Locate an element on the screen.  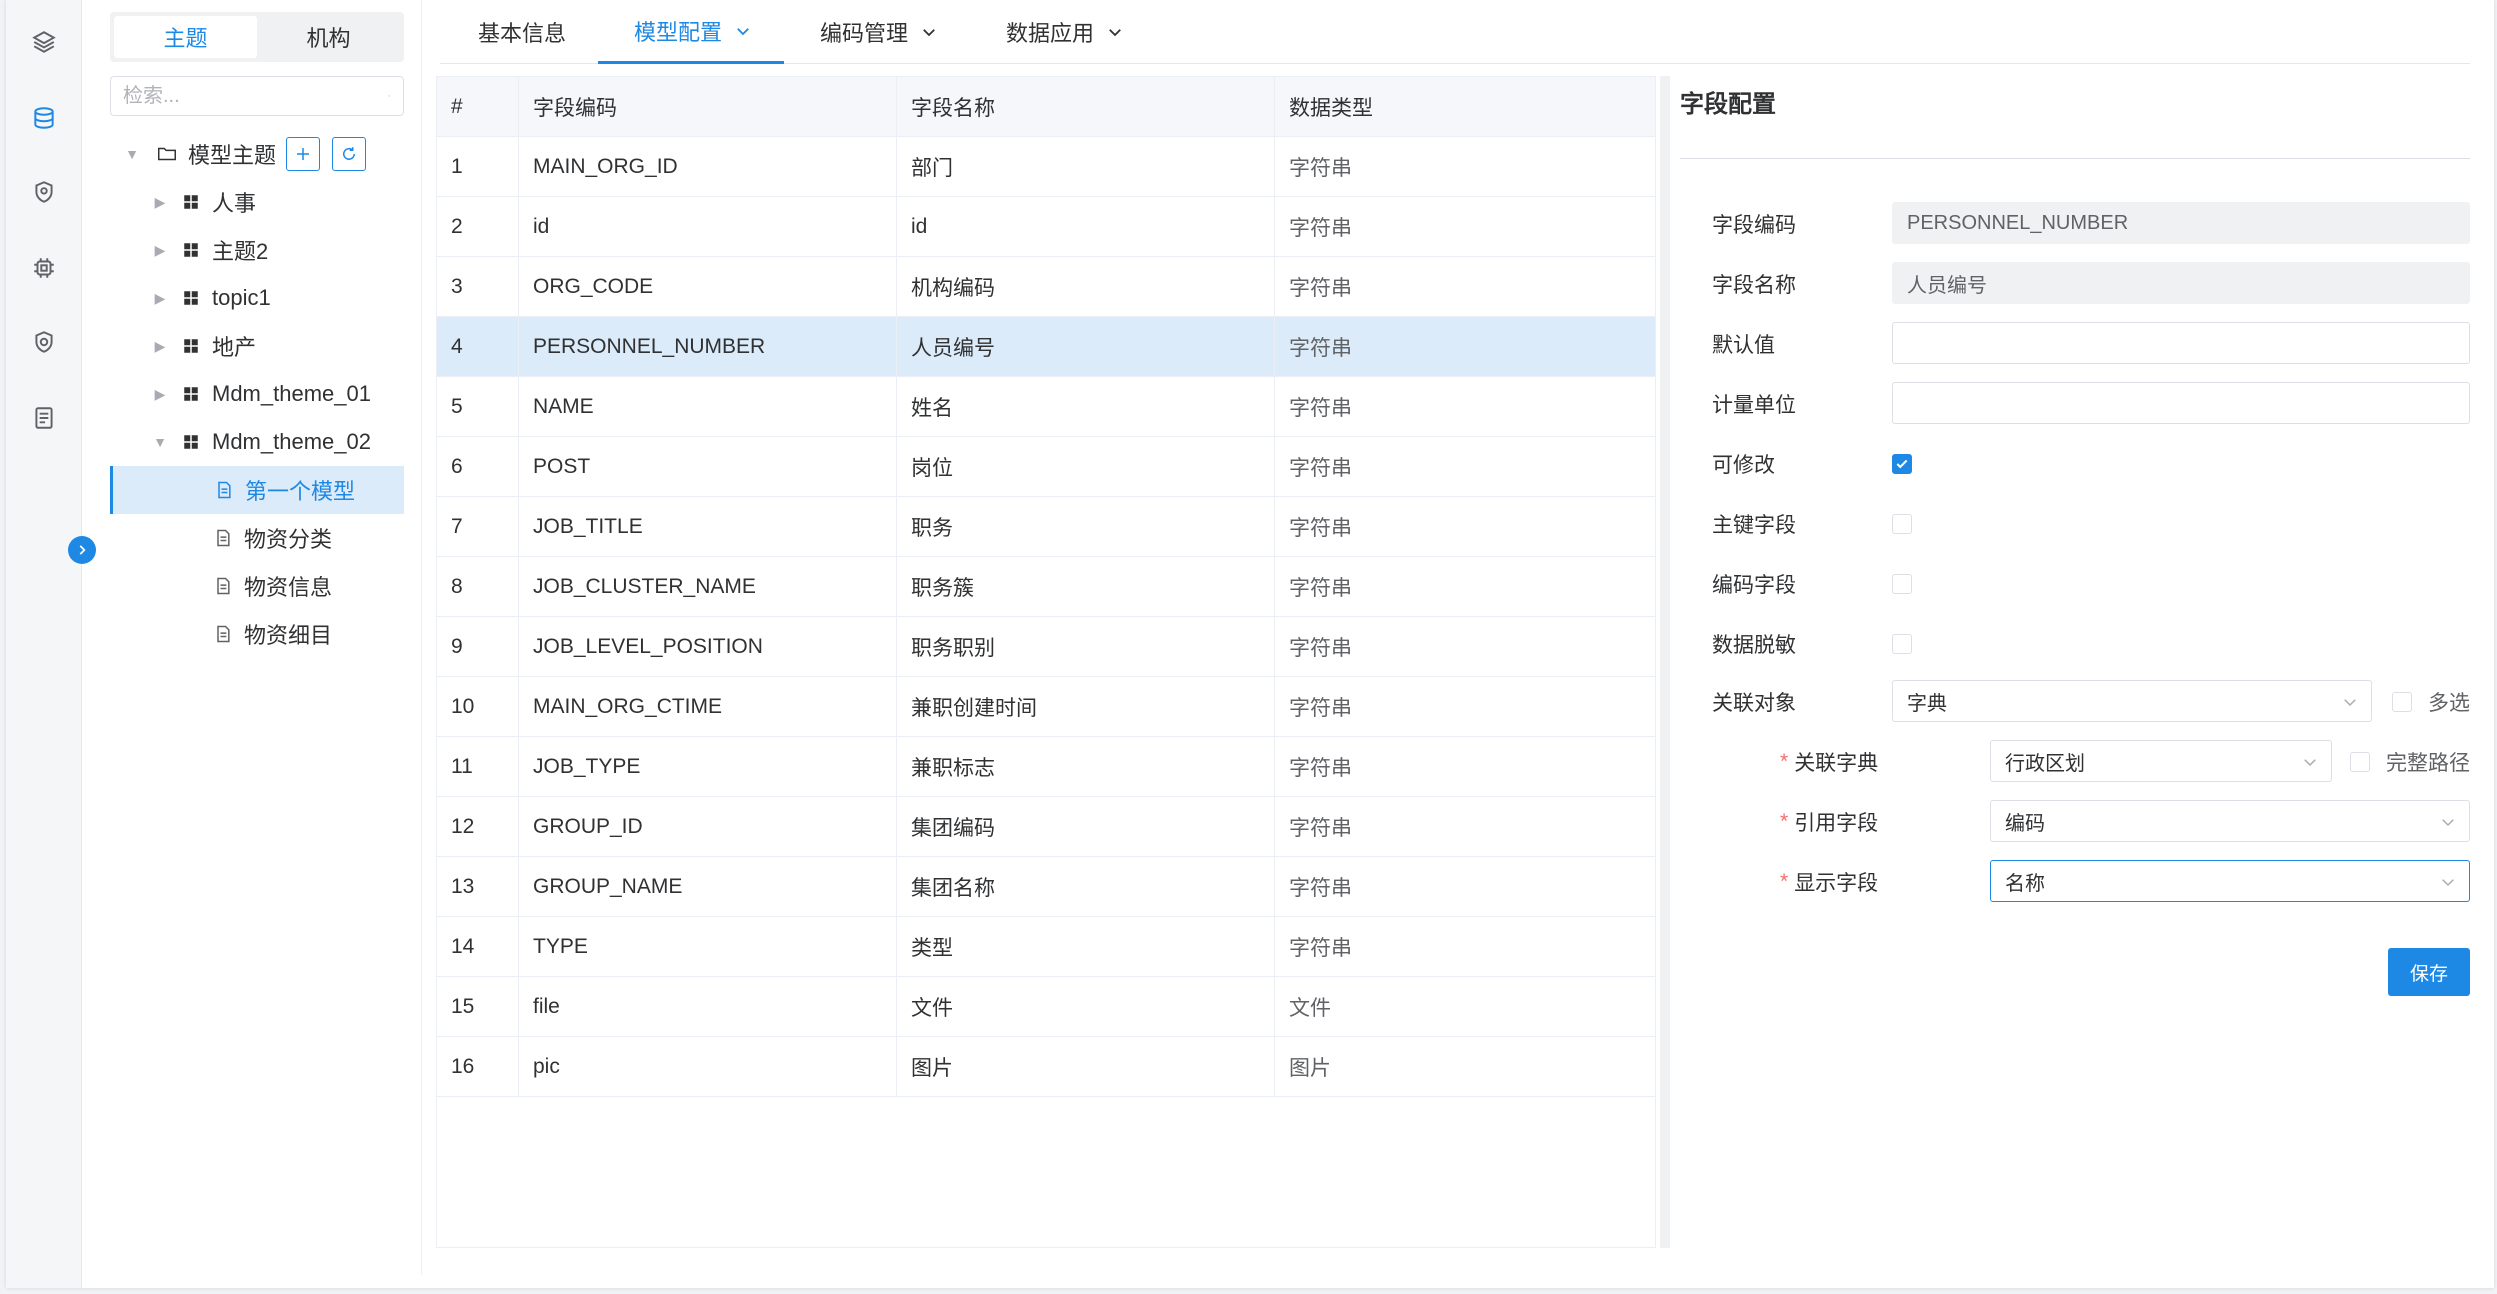
header-field-code: 字段编码 is located at coordinates (708, 106).